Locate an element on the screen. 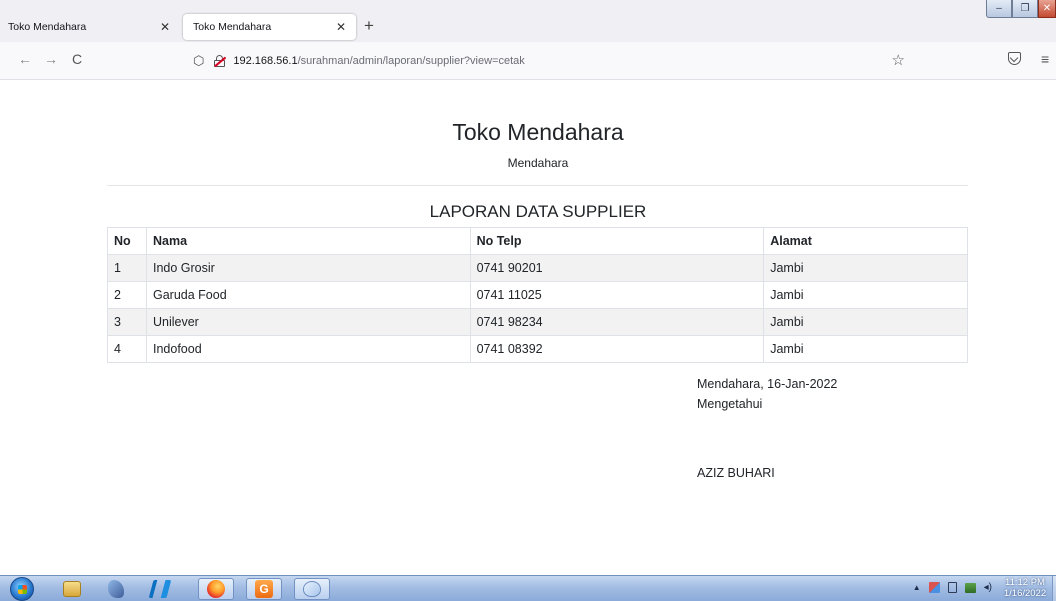 The height and width of the screenshot is (601, 1056). window-controls: – ❐ ✕ is located at coordinates (1021, 10).